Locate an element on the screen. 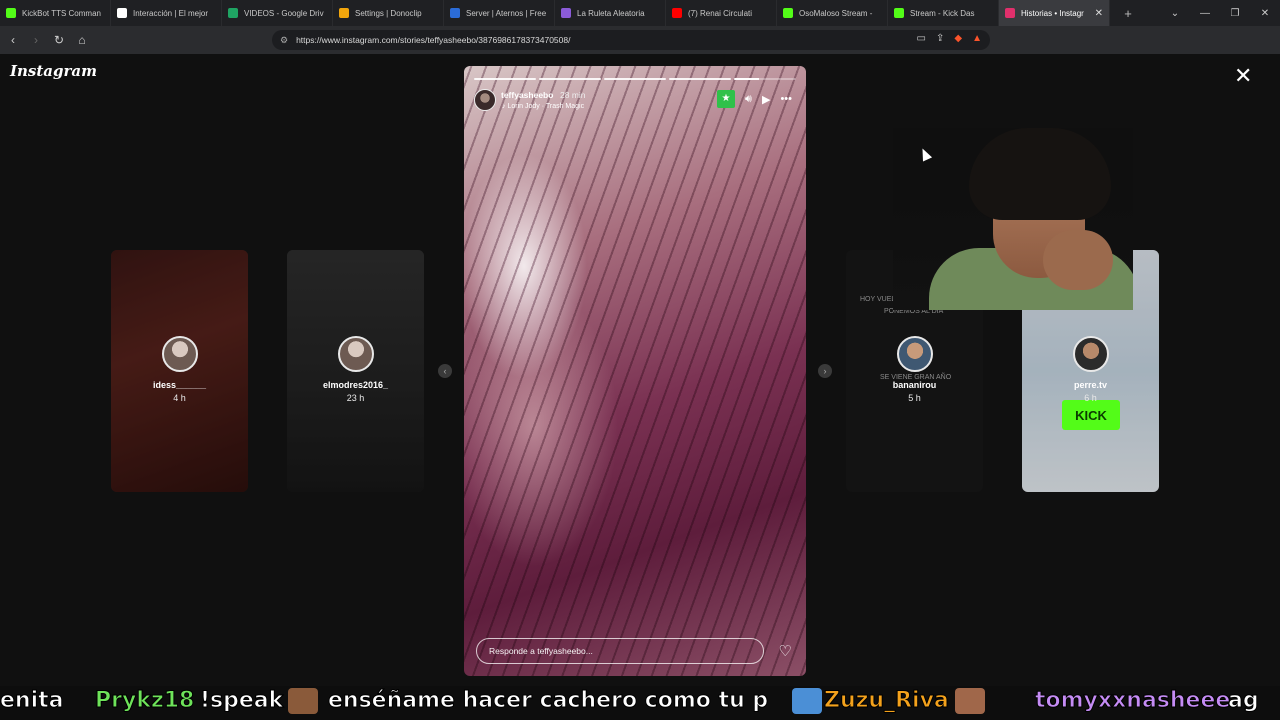  story-time: 4 h is located at coordinates (179, 398).